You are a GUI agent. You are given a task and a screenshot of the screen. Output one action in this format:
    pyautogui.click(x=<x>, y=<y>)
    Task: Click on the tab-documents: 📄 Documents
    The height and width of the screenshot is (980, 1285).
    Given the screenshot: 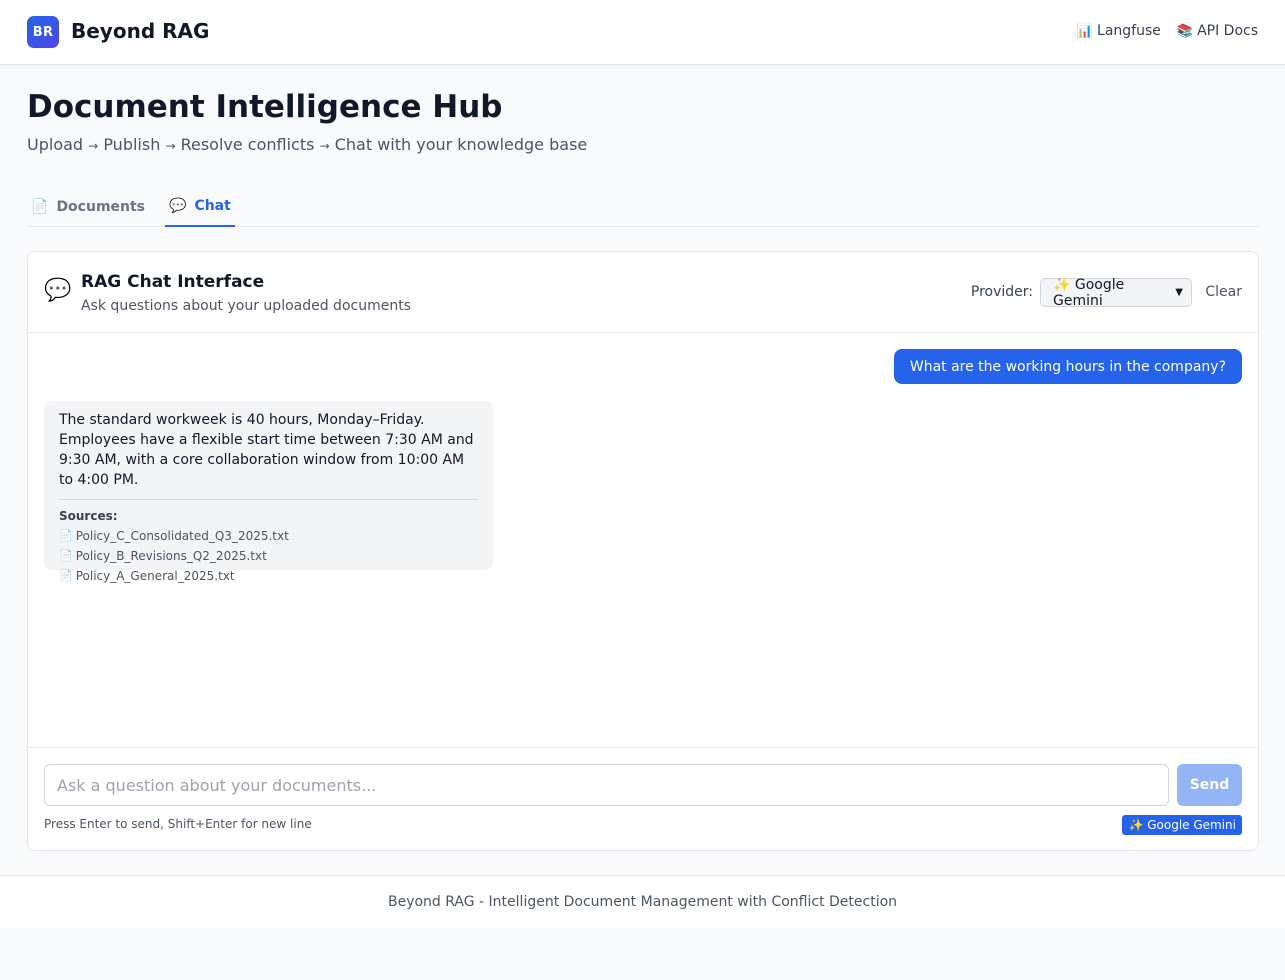 What is the action you would take?
    pyautogui.click(x=88, y=206)
    